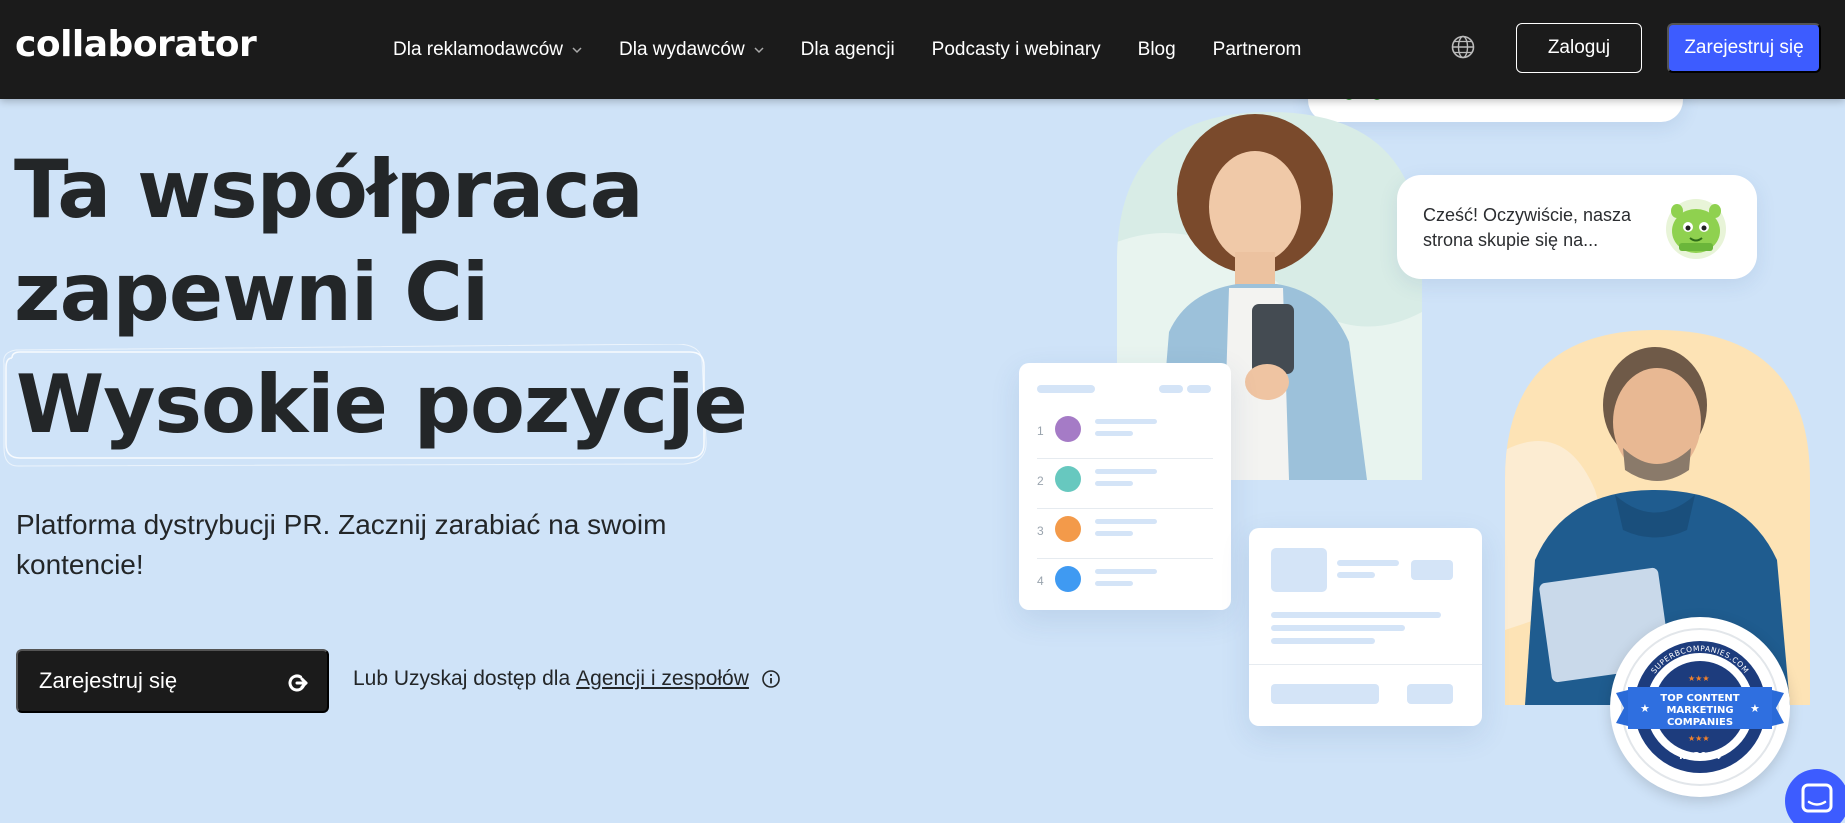  What do you see at coordinates (1365, 664) in the screenshot?
I see `divider` at bounding box center [1365, 664].